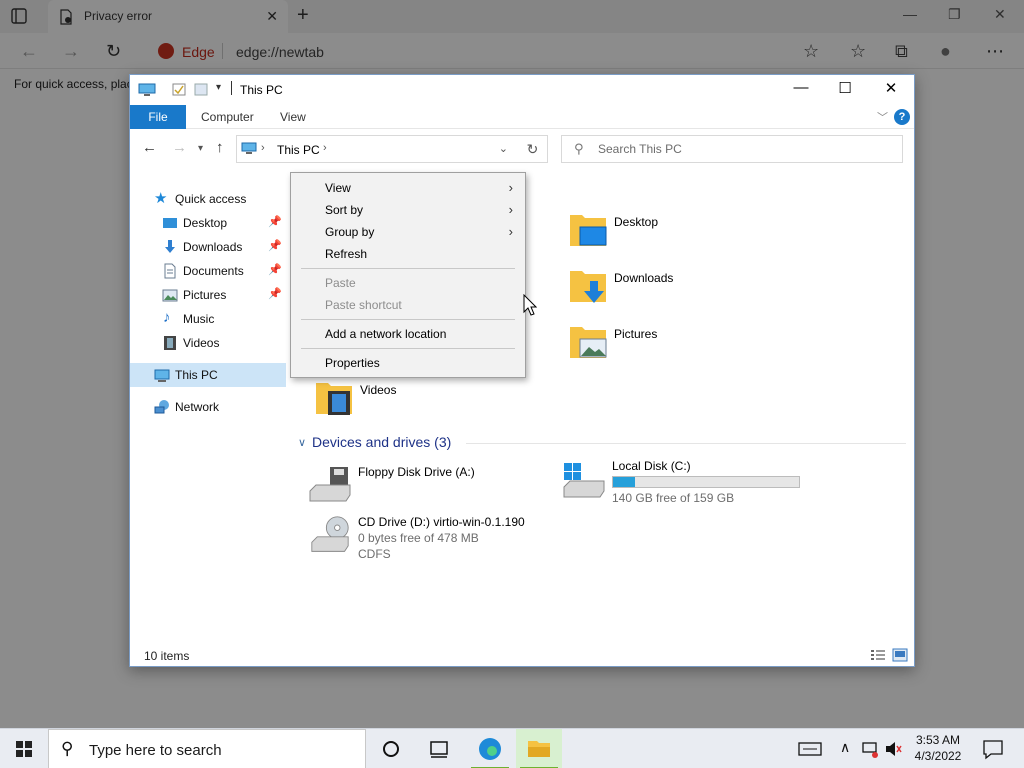  Describe the element at coordinates (408, 232) in the screenshot. I see `menu-item-group-by: Group by ›` at that location.